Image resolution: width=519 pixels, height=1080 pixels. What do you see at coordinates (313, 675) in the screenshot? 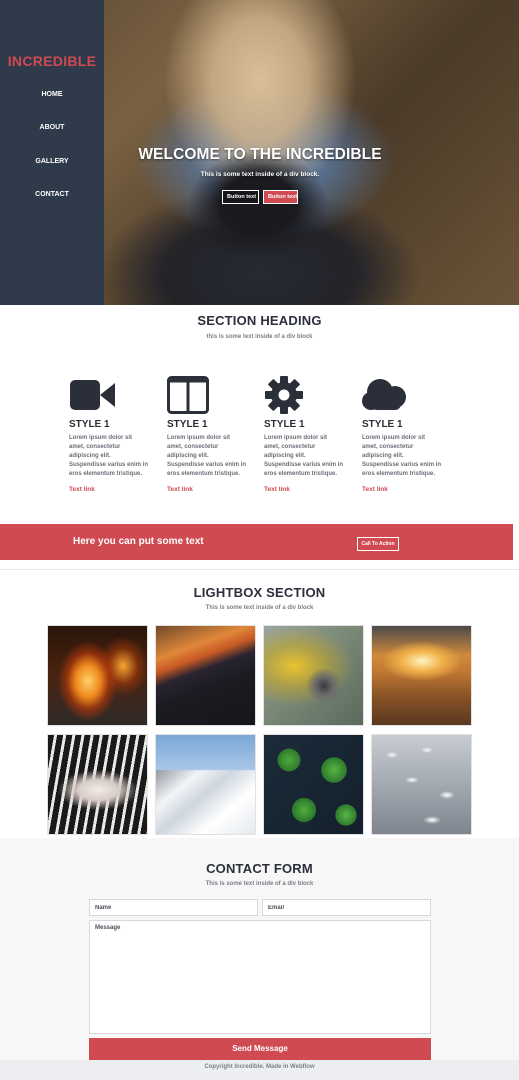
I see `lightbox-thumbnail-bicycle` at bounding box center [313, 675].